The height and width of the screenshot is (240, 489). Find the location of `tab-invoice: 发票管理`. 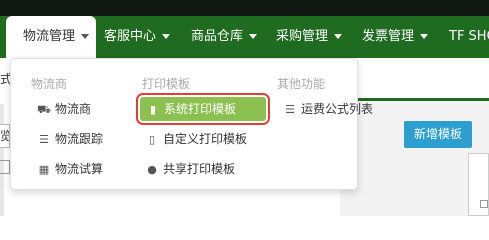

tab-invoice: 发票管理 is located at coordinates (396, 37).